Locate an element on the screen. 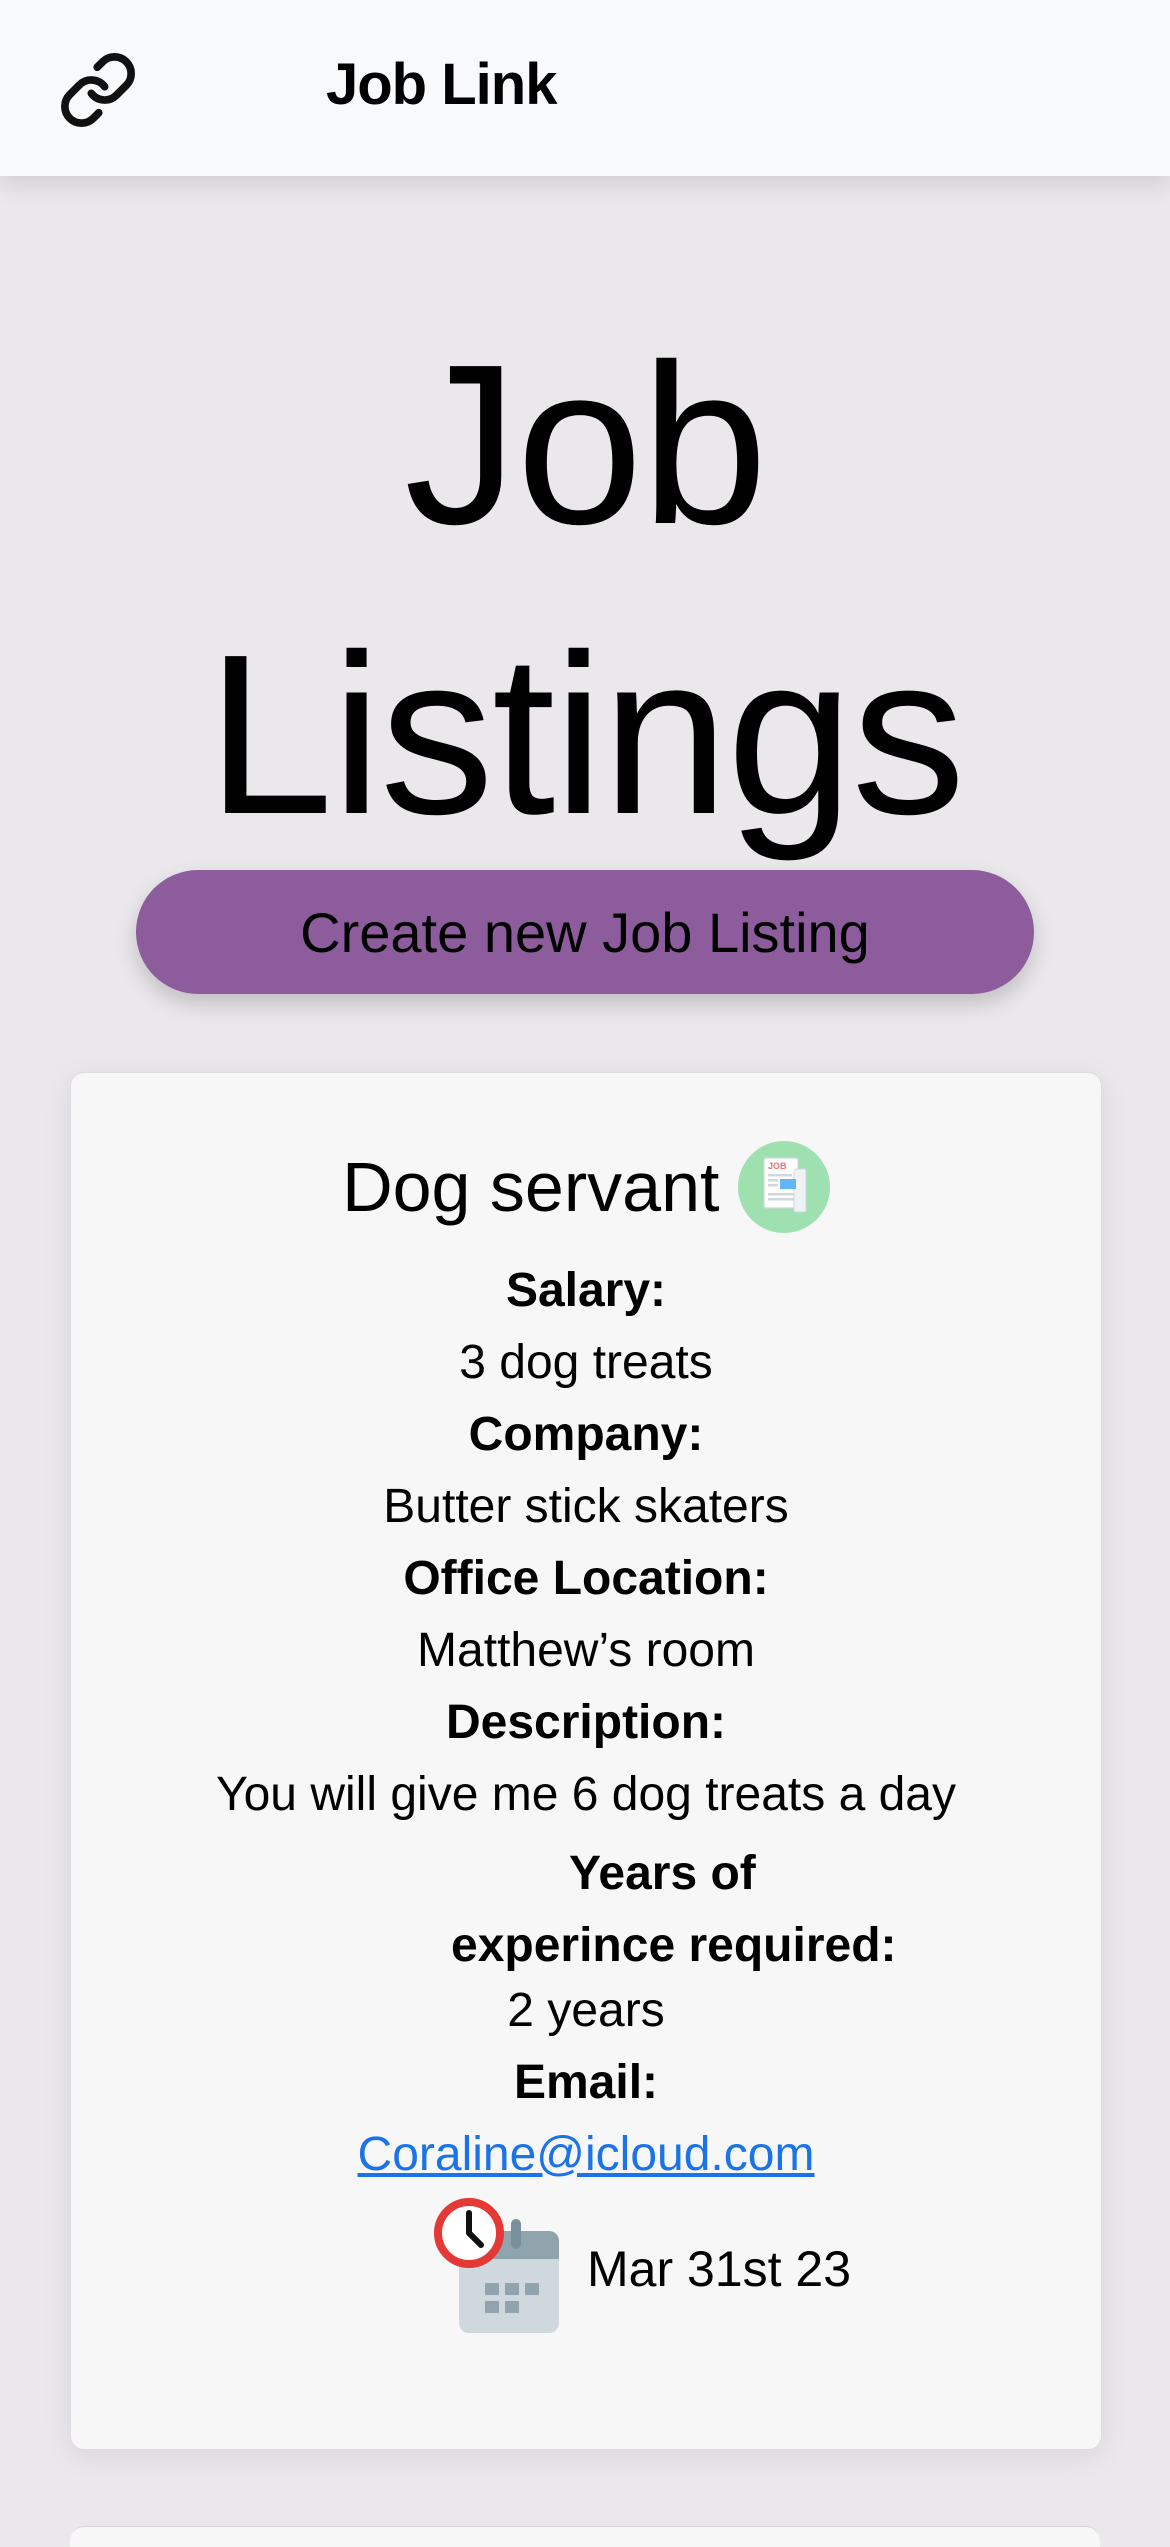  posted-date: Mar 31st 23 is located at coordinates (719, 2269).